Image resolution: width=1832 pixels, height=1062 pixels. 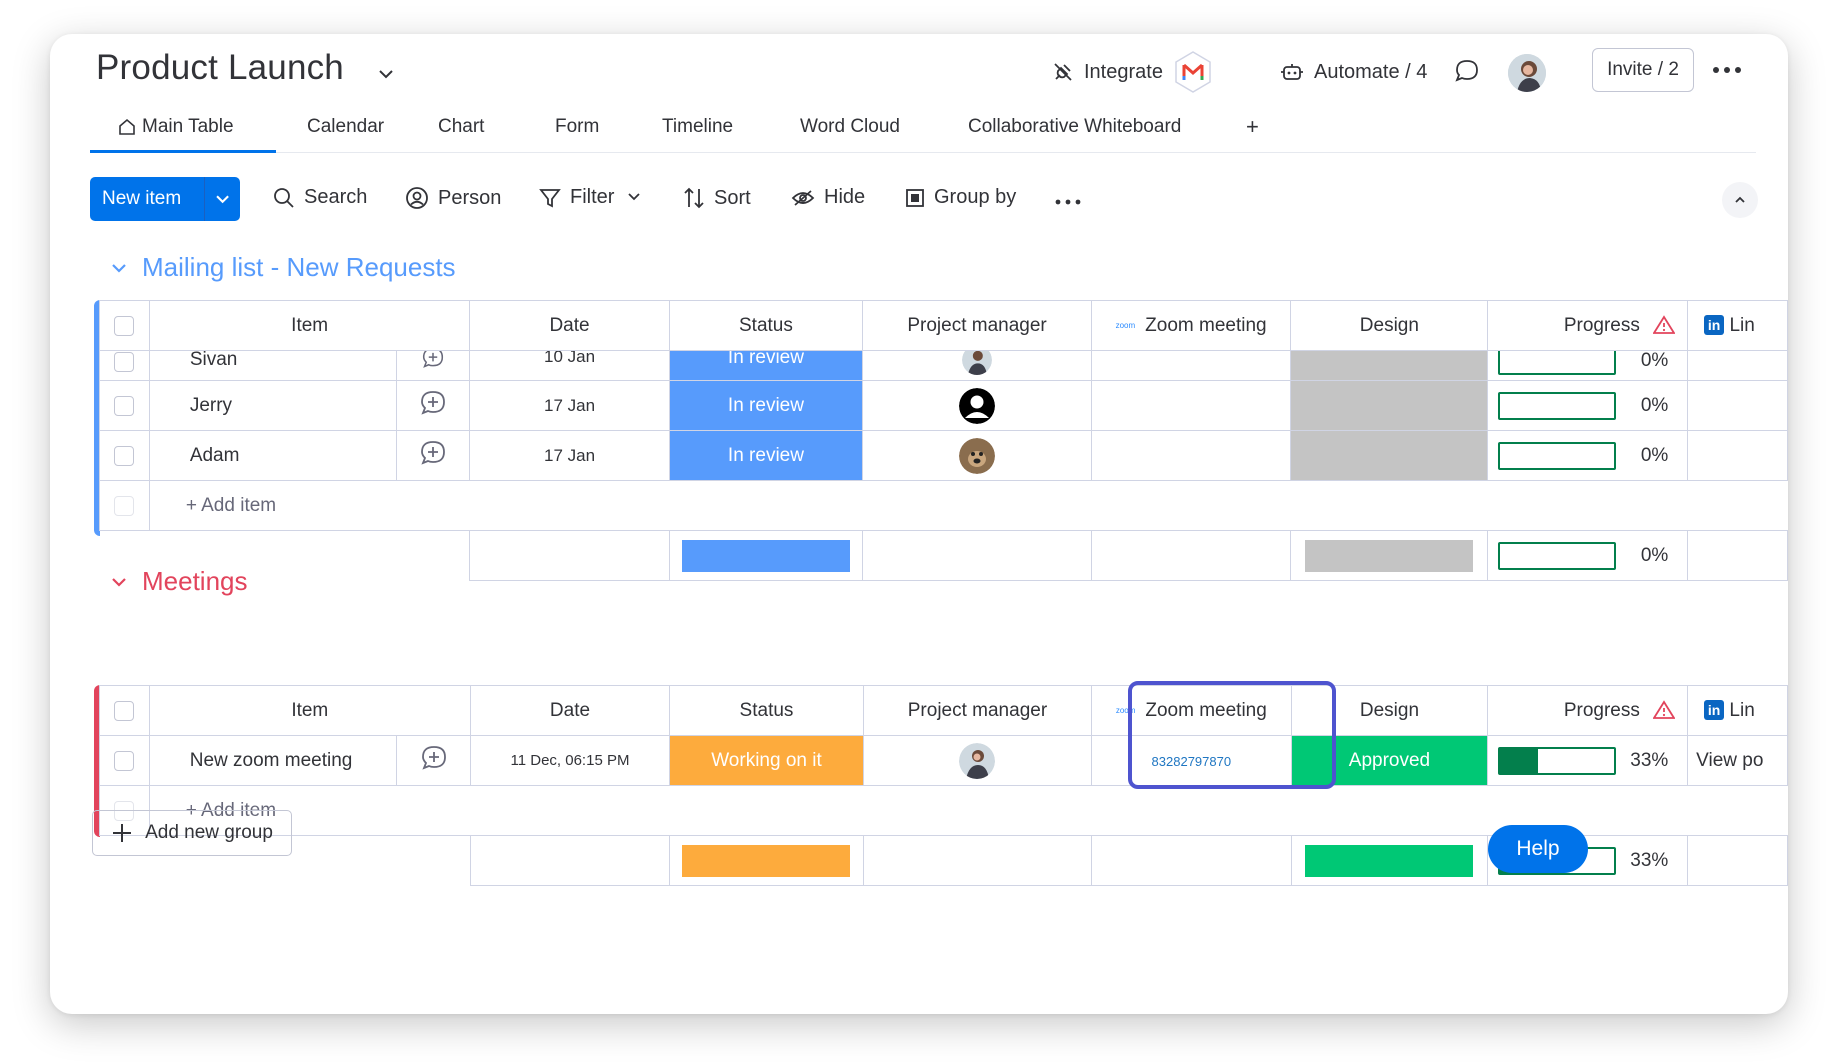 What do you see at coordinates (697, 127) in the screenshot?
I see `tab-timeline: Timeline` at bounding box center [697, 127].